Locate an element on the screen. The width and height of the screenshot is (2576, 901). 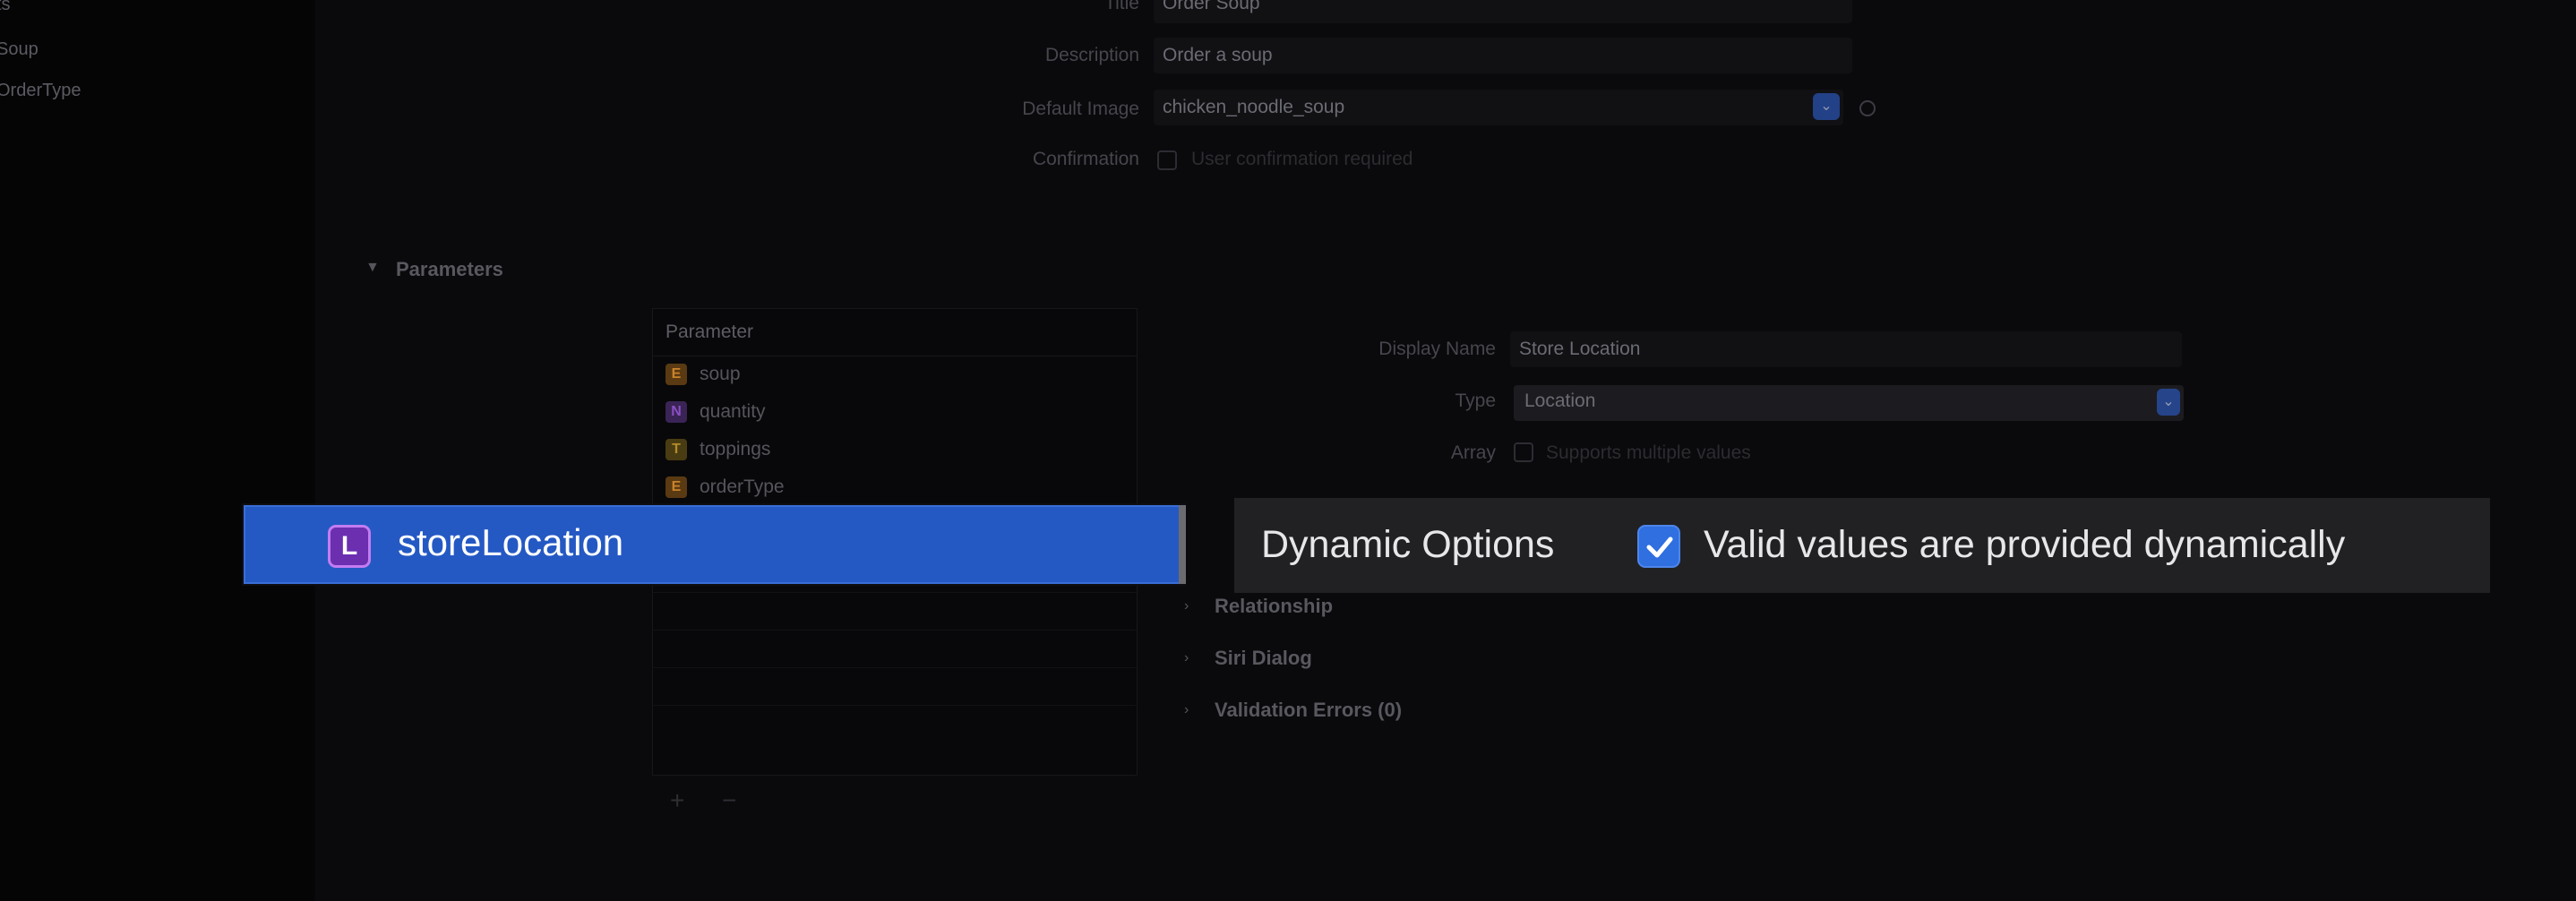
parameter-name: quantity is located at coordinates (733, 412).